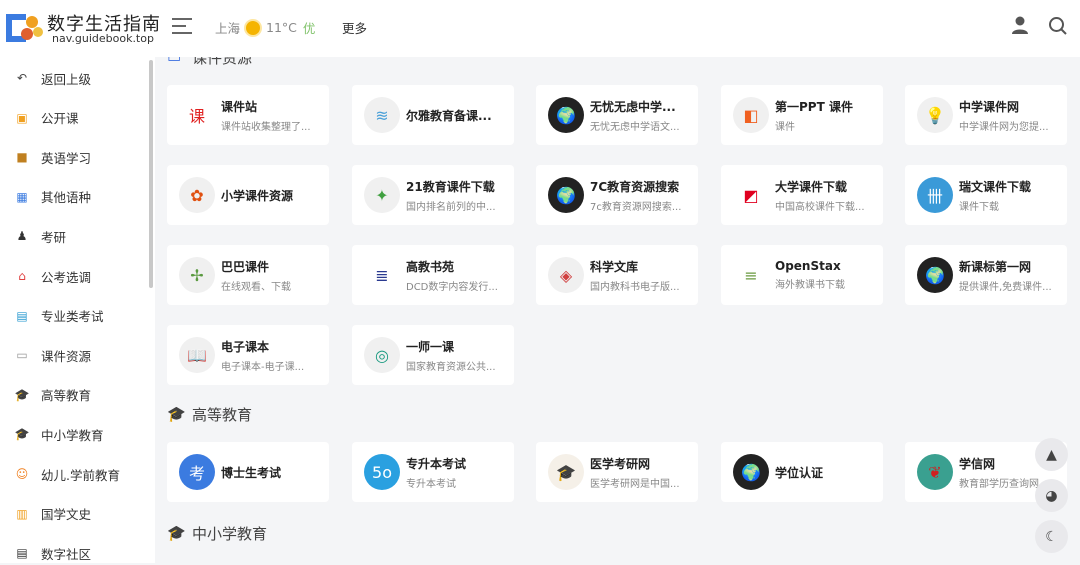 The image size is (1080, 565). What do you see at coordinates (808, 266) in the screenshot?
I see `site-name: OpenStax` at bounding box center [808, 266].